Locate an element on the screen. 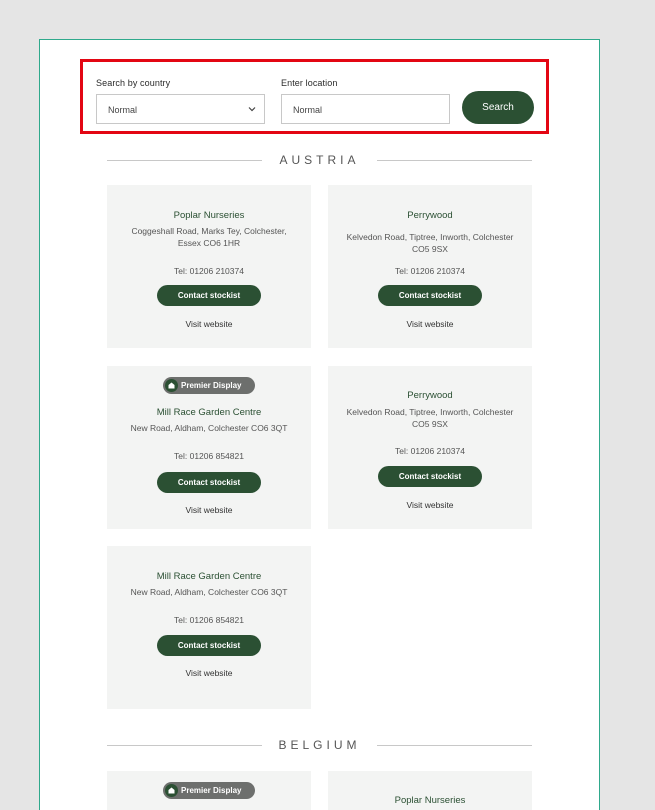 The width and height of the screenshot is (655, 810). country-select: Normal is located at coordinates (180, 109).